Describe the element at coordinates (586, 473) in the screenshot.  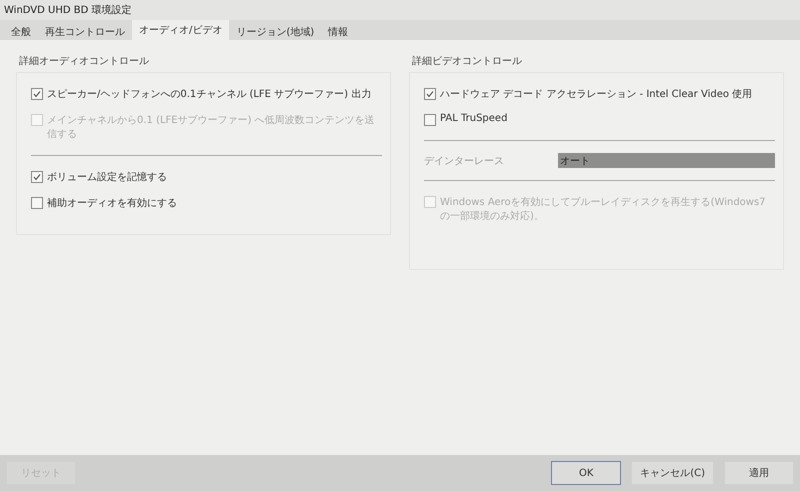
I see `dialog-button: OK` at that location.